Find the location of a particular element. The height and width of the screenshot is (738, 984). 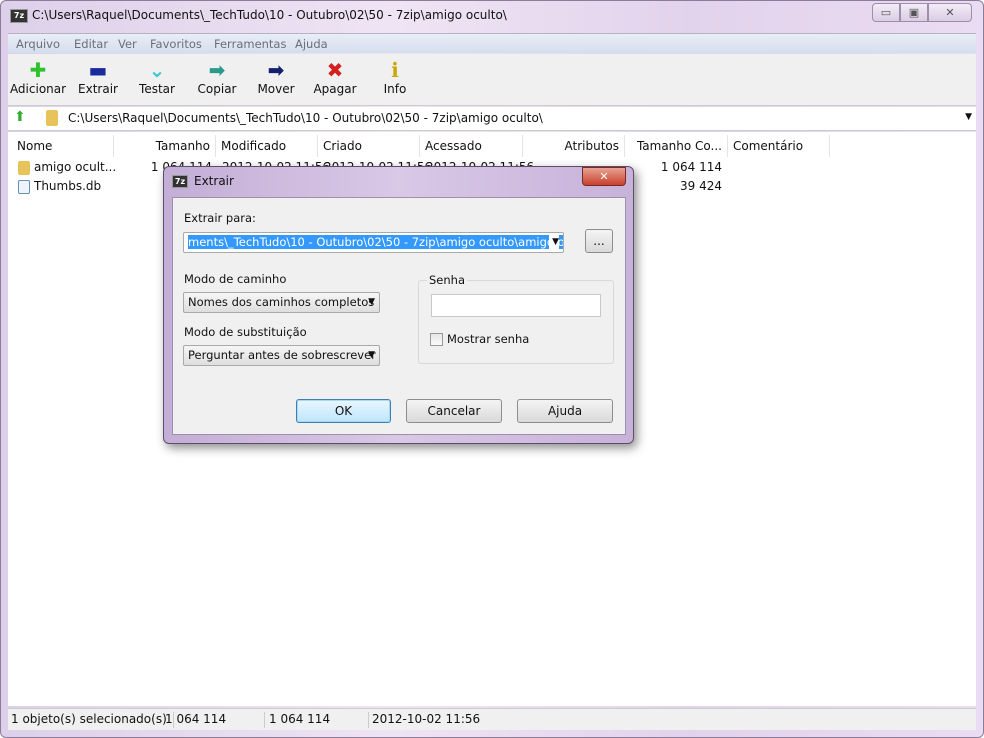

delete-button: ✖ Apagar is located at coordinates (335, 77).